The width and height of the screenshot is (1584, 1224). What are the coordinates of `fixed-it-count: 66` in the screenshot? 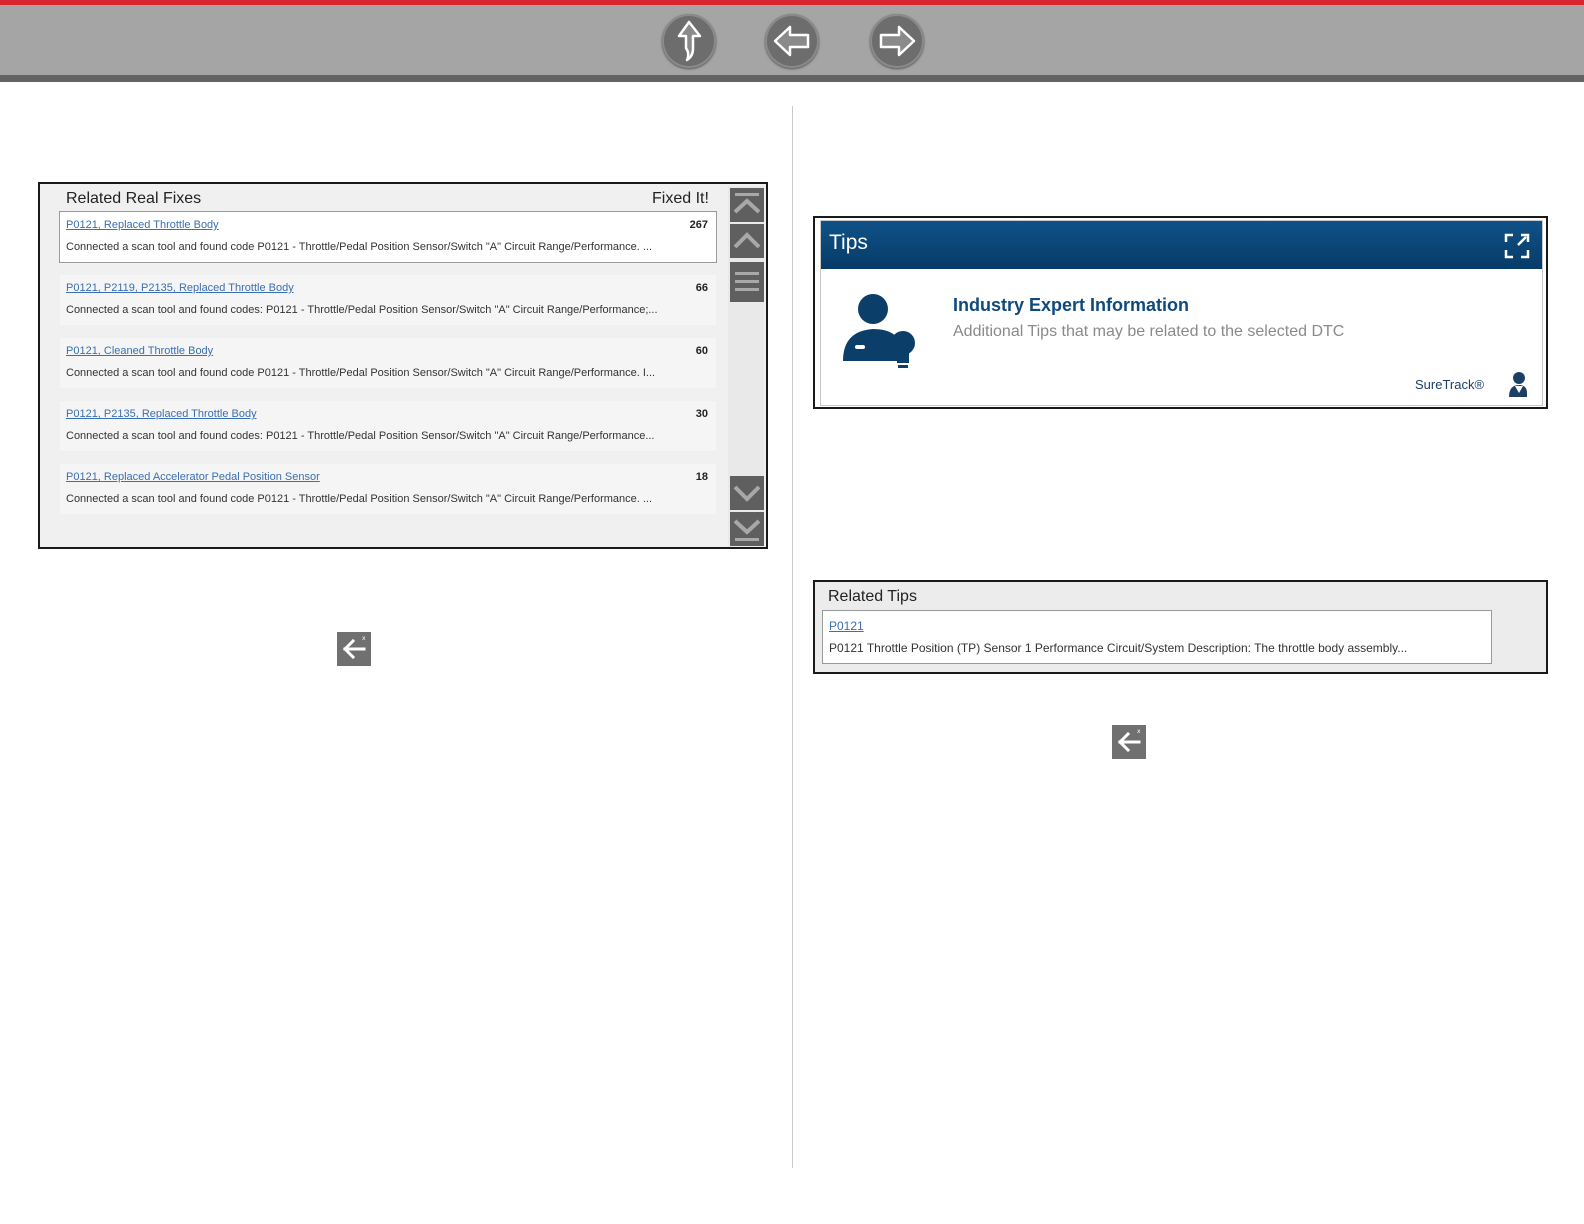 It's located at (701, 288).